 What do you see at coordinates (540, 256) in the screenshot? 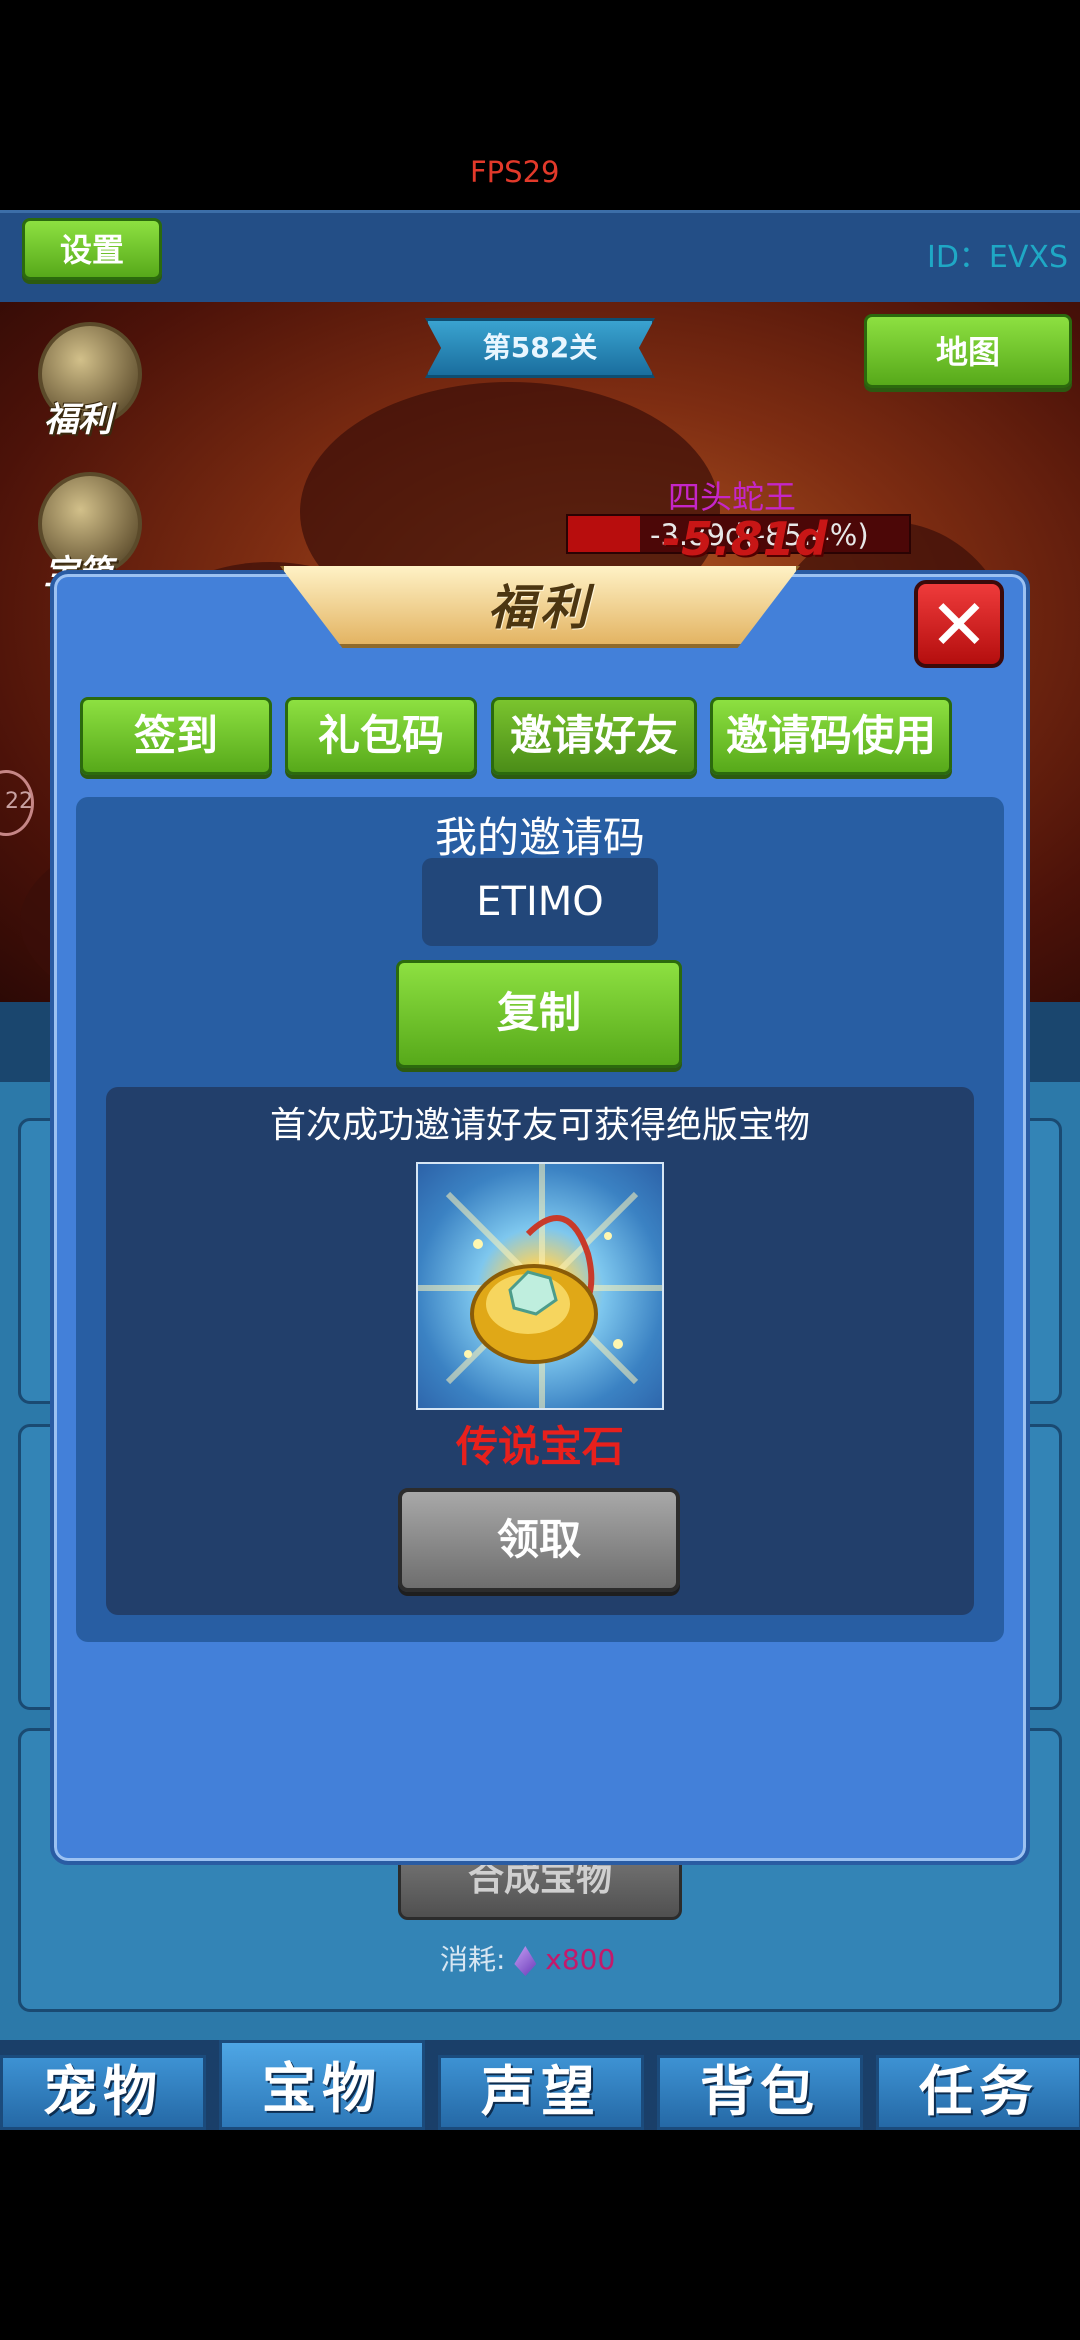
I see `top-bar` at bounding box center [540, 256].